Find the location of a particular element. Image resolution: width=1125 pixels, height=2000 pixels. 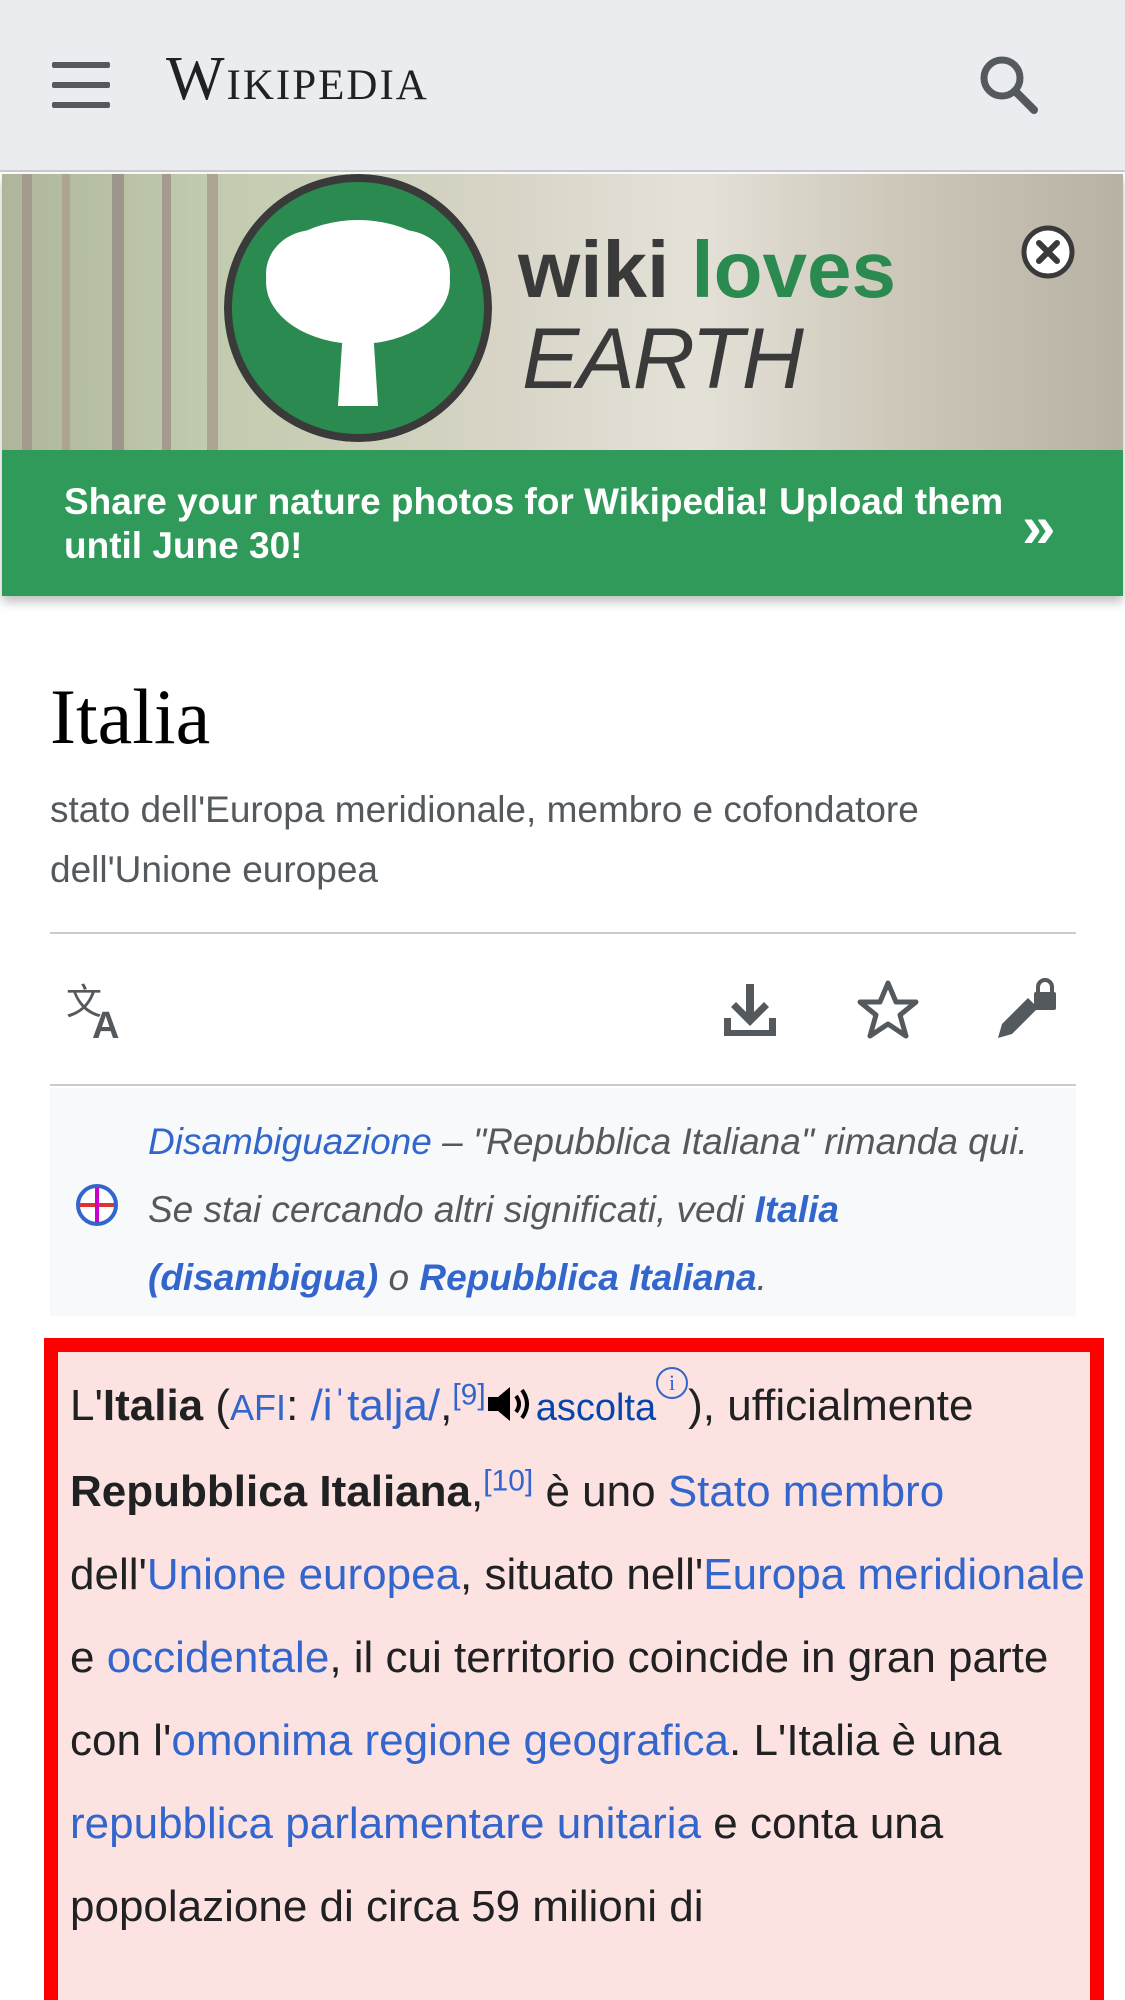

repubblica-parlamentare-link: repubblica parlamentare unitaria is located at coordinates (385, 1823).